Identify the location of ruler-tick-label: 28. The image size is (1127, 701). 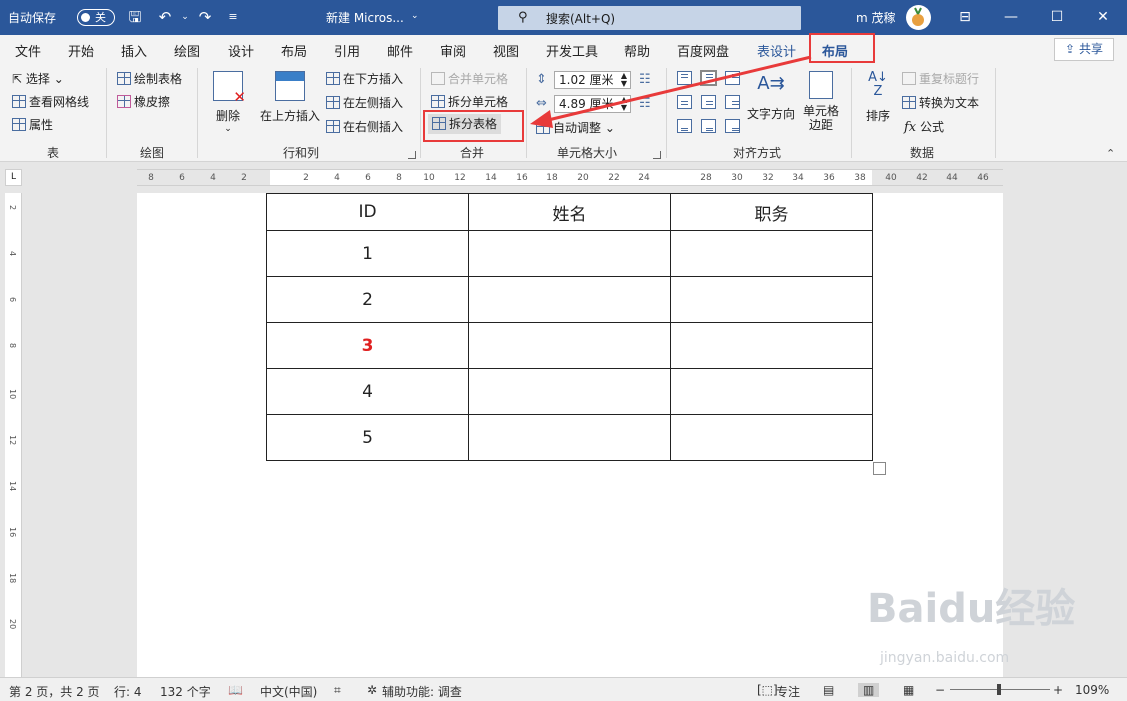
(706, 178).